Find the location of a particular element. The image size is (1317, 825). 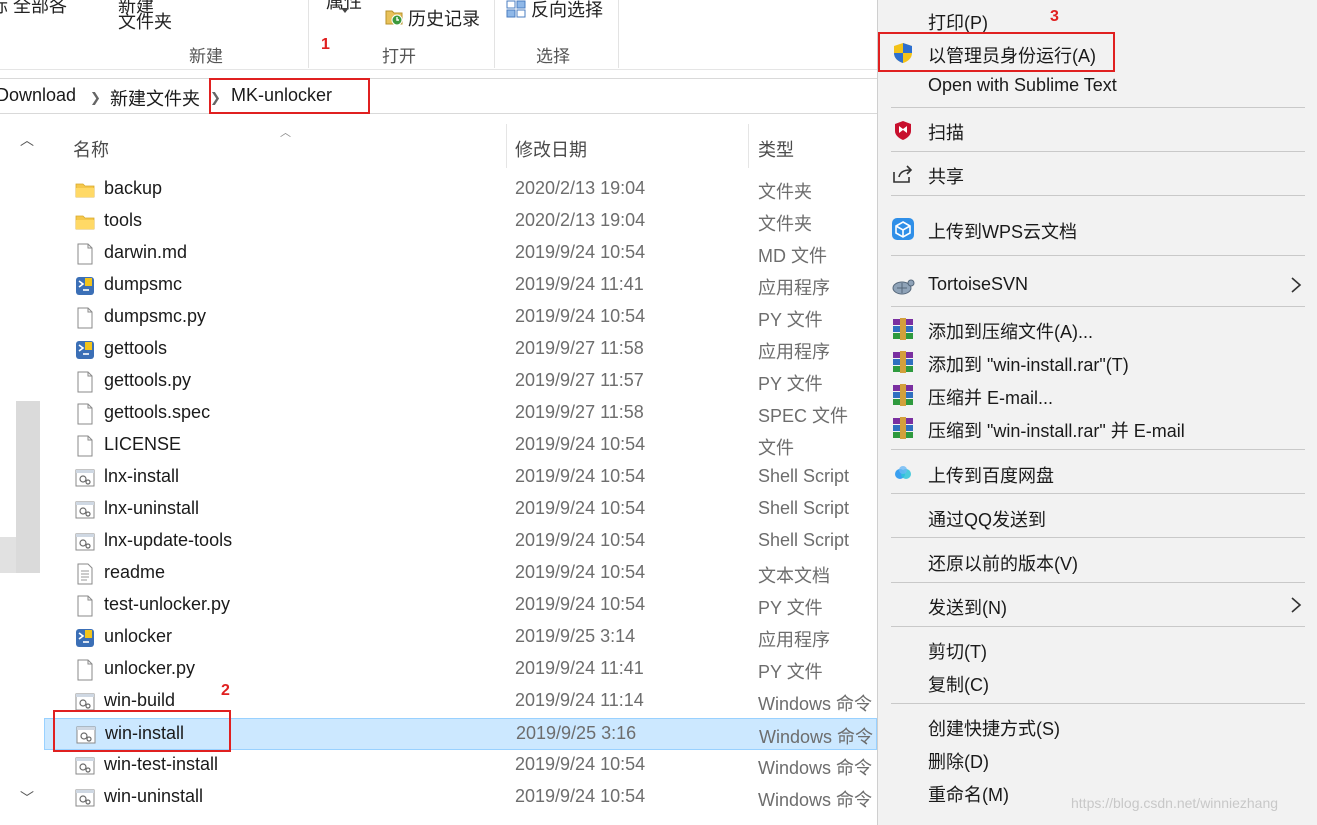

menu-item-tortoisesvn: TortoiseSVN is located at coordinates (1097, 284).